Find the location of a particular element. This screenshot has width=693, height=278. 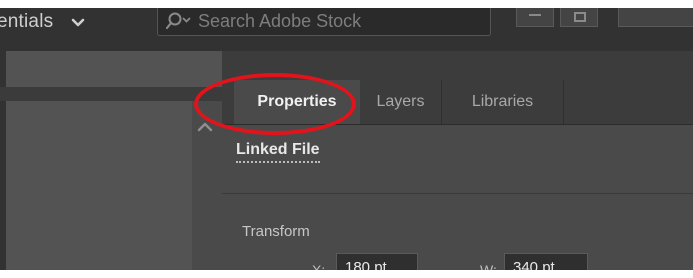

title-bar: entials Search Adobe Stock is located at coordinates (346, 24).